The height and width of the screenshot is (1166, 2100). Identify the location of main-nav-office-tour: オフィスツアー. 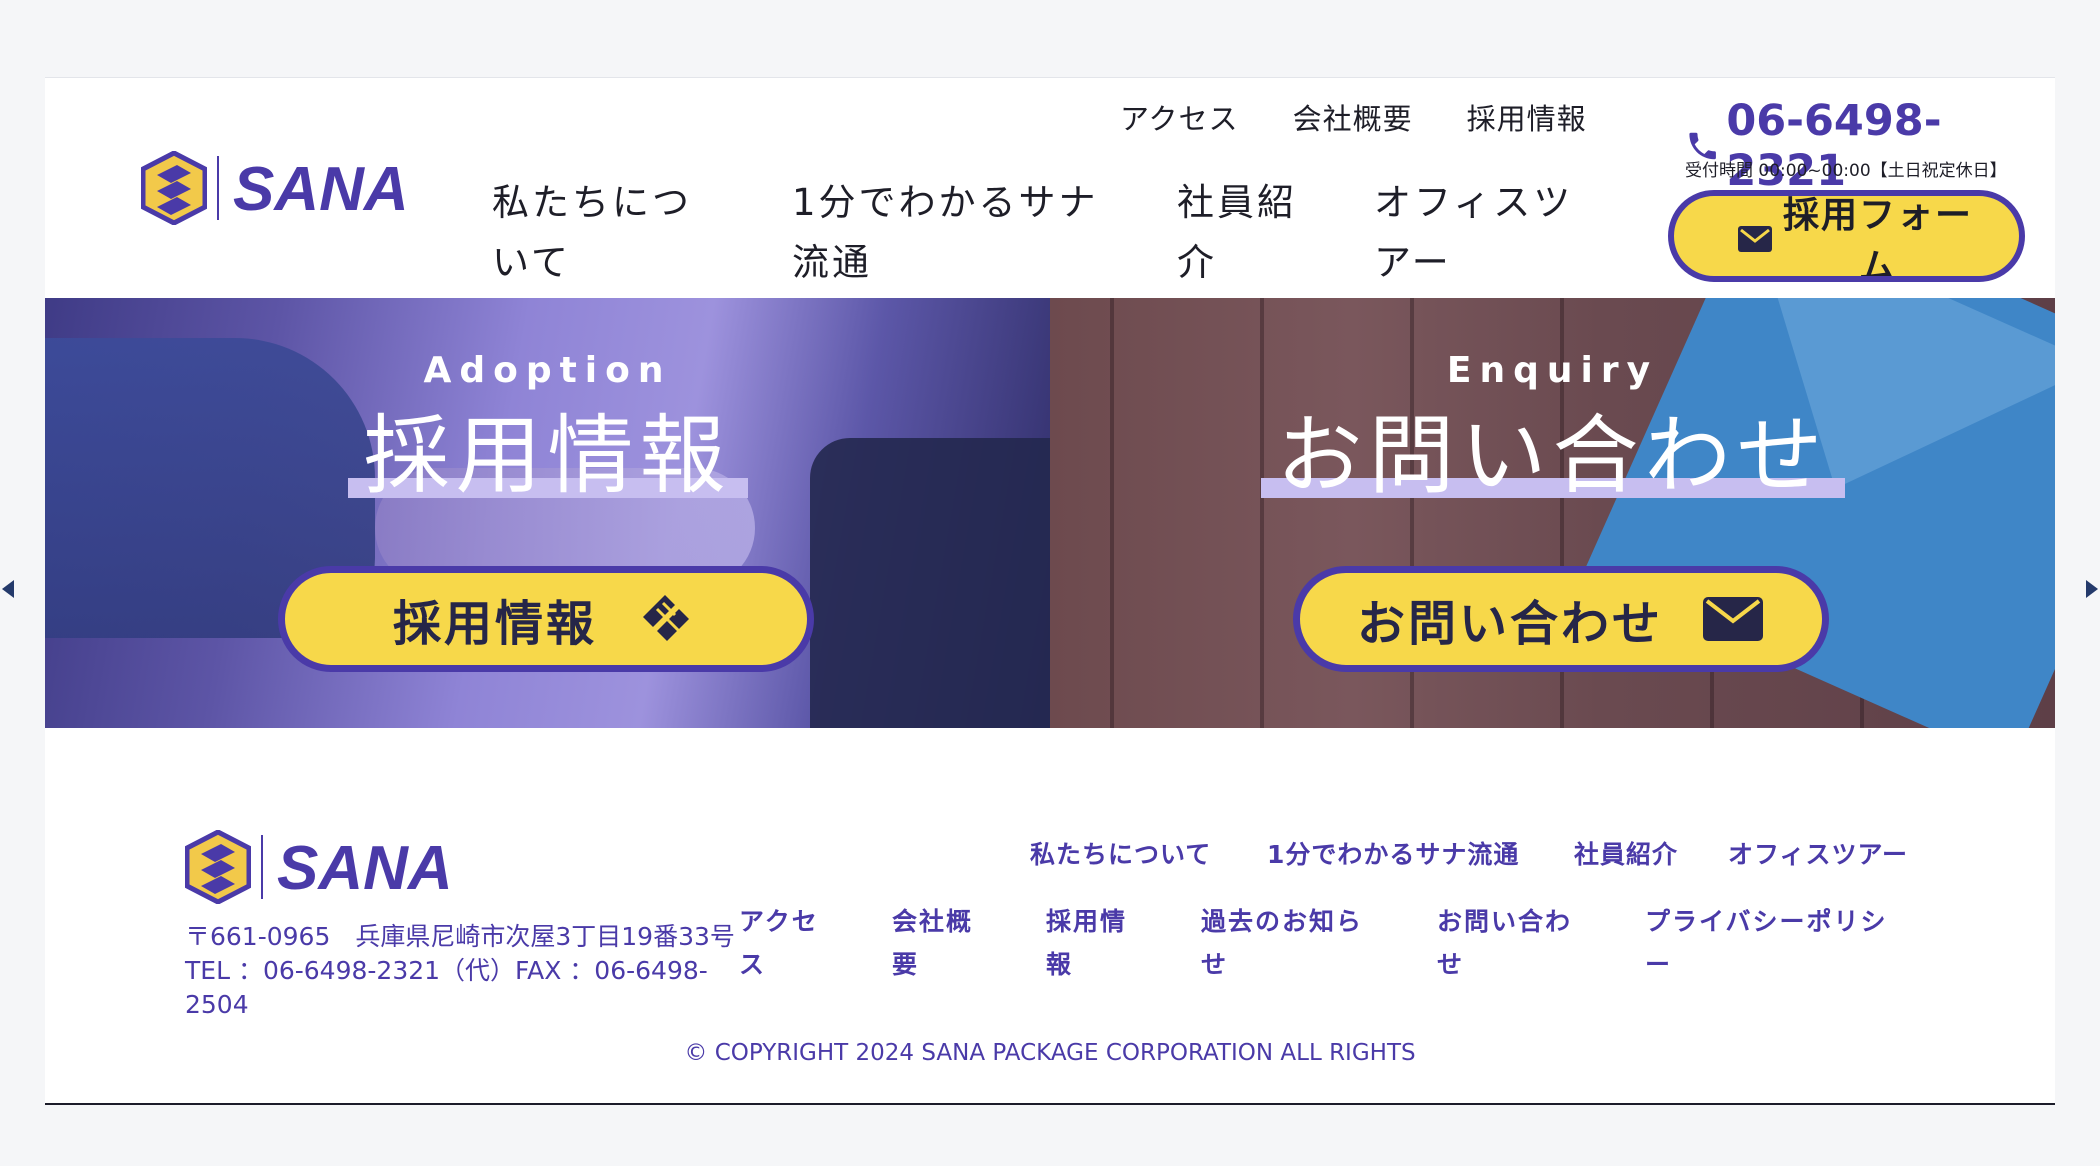
(1486, 233).